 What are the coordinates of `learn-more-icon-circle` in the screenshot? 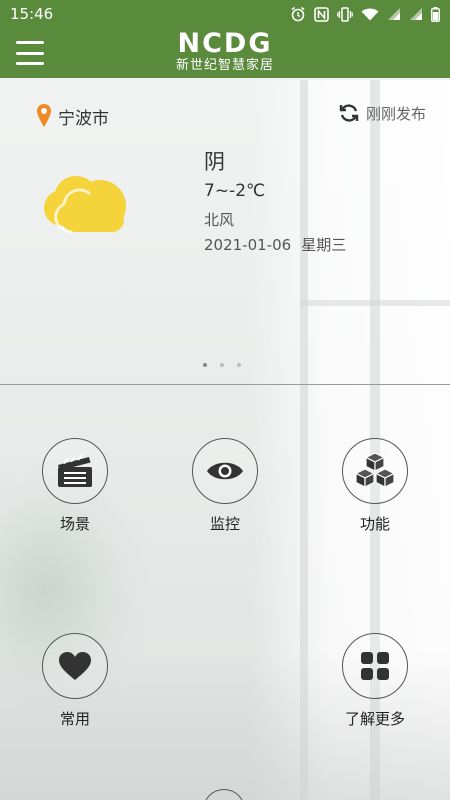 It's located at (375, 666).